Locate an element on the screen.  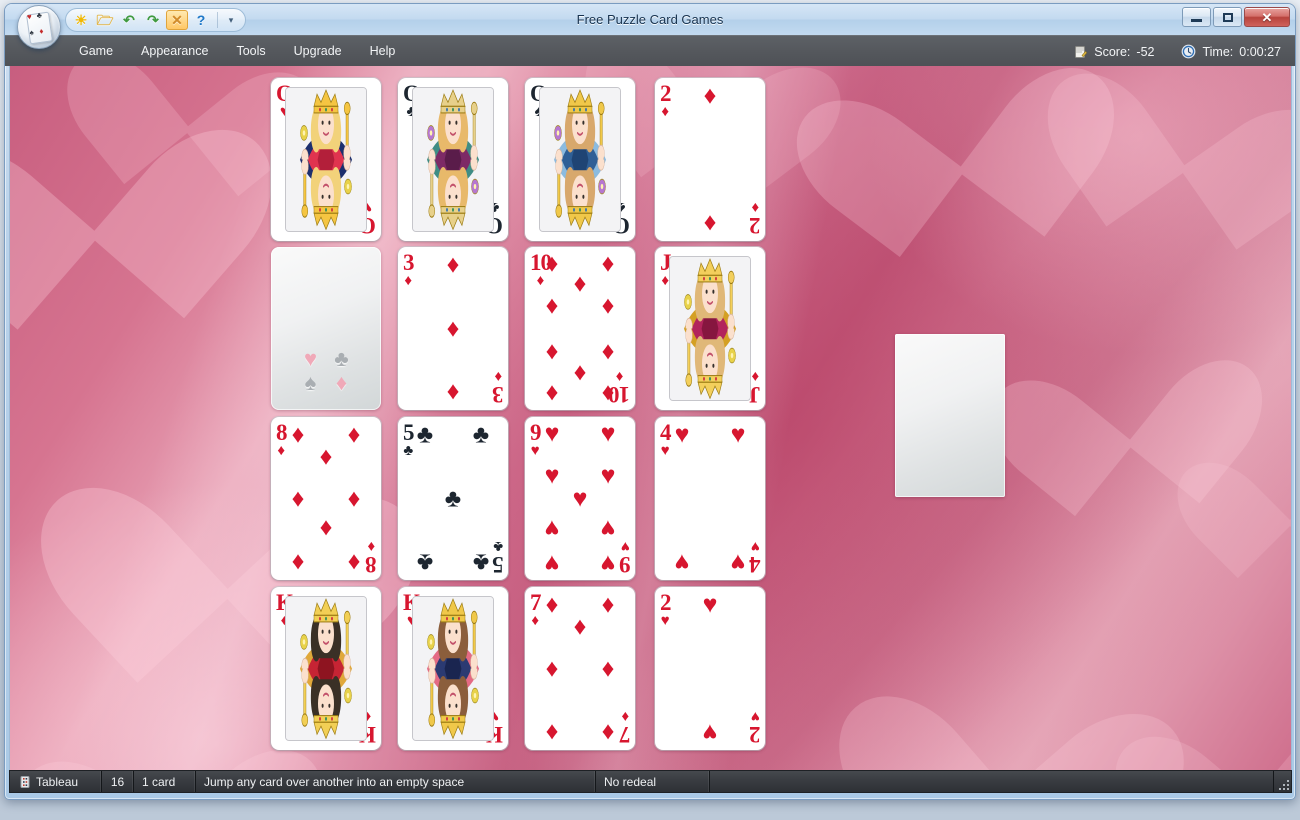
card-face-illustration: ♥ ♥ is located at coordinates (453, 668).